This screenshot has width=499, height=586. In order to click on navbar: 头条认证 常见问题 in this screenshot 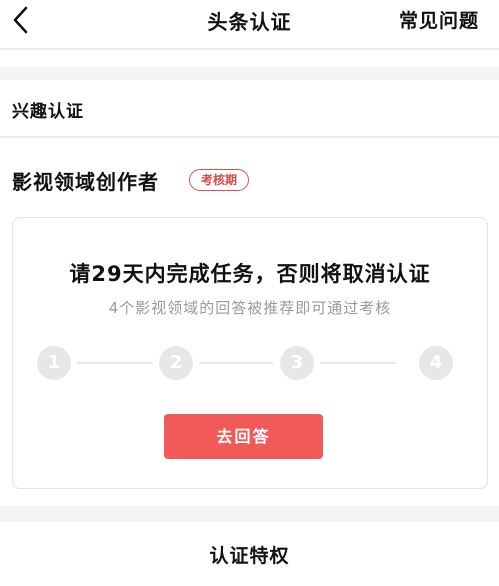, I will do `click(249, 24)`.